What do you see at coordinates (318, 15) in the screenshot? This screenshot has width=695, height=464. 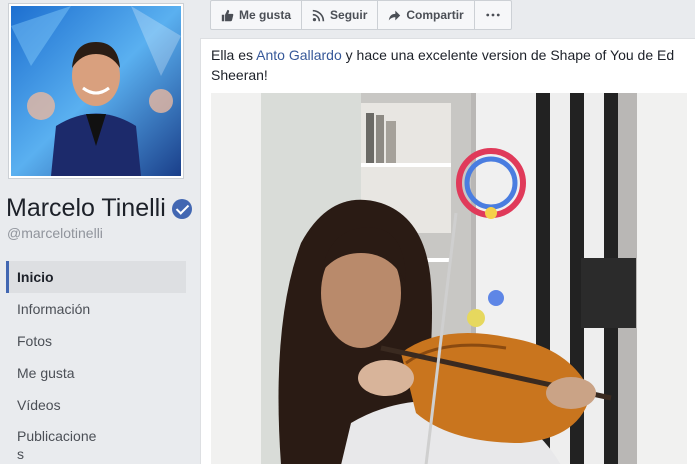 I see `rss-icon` at bounding box center [318, 15].